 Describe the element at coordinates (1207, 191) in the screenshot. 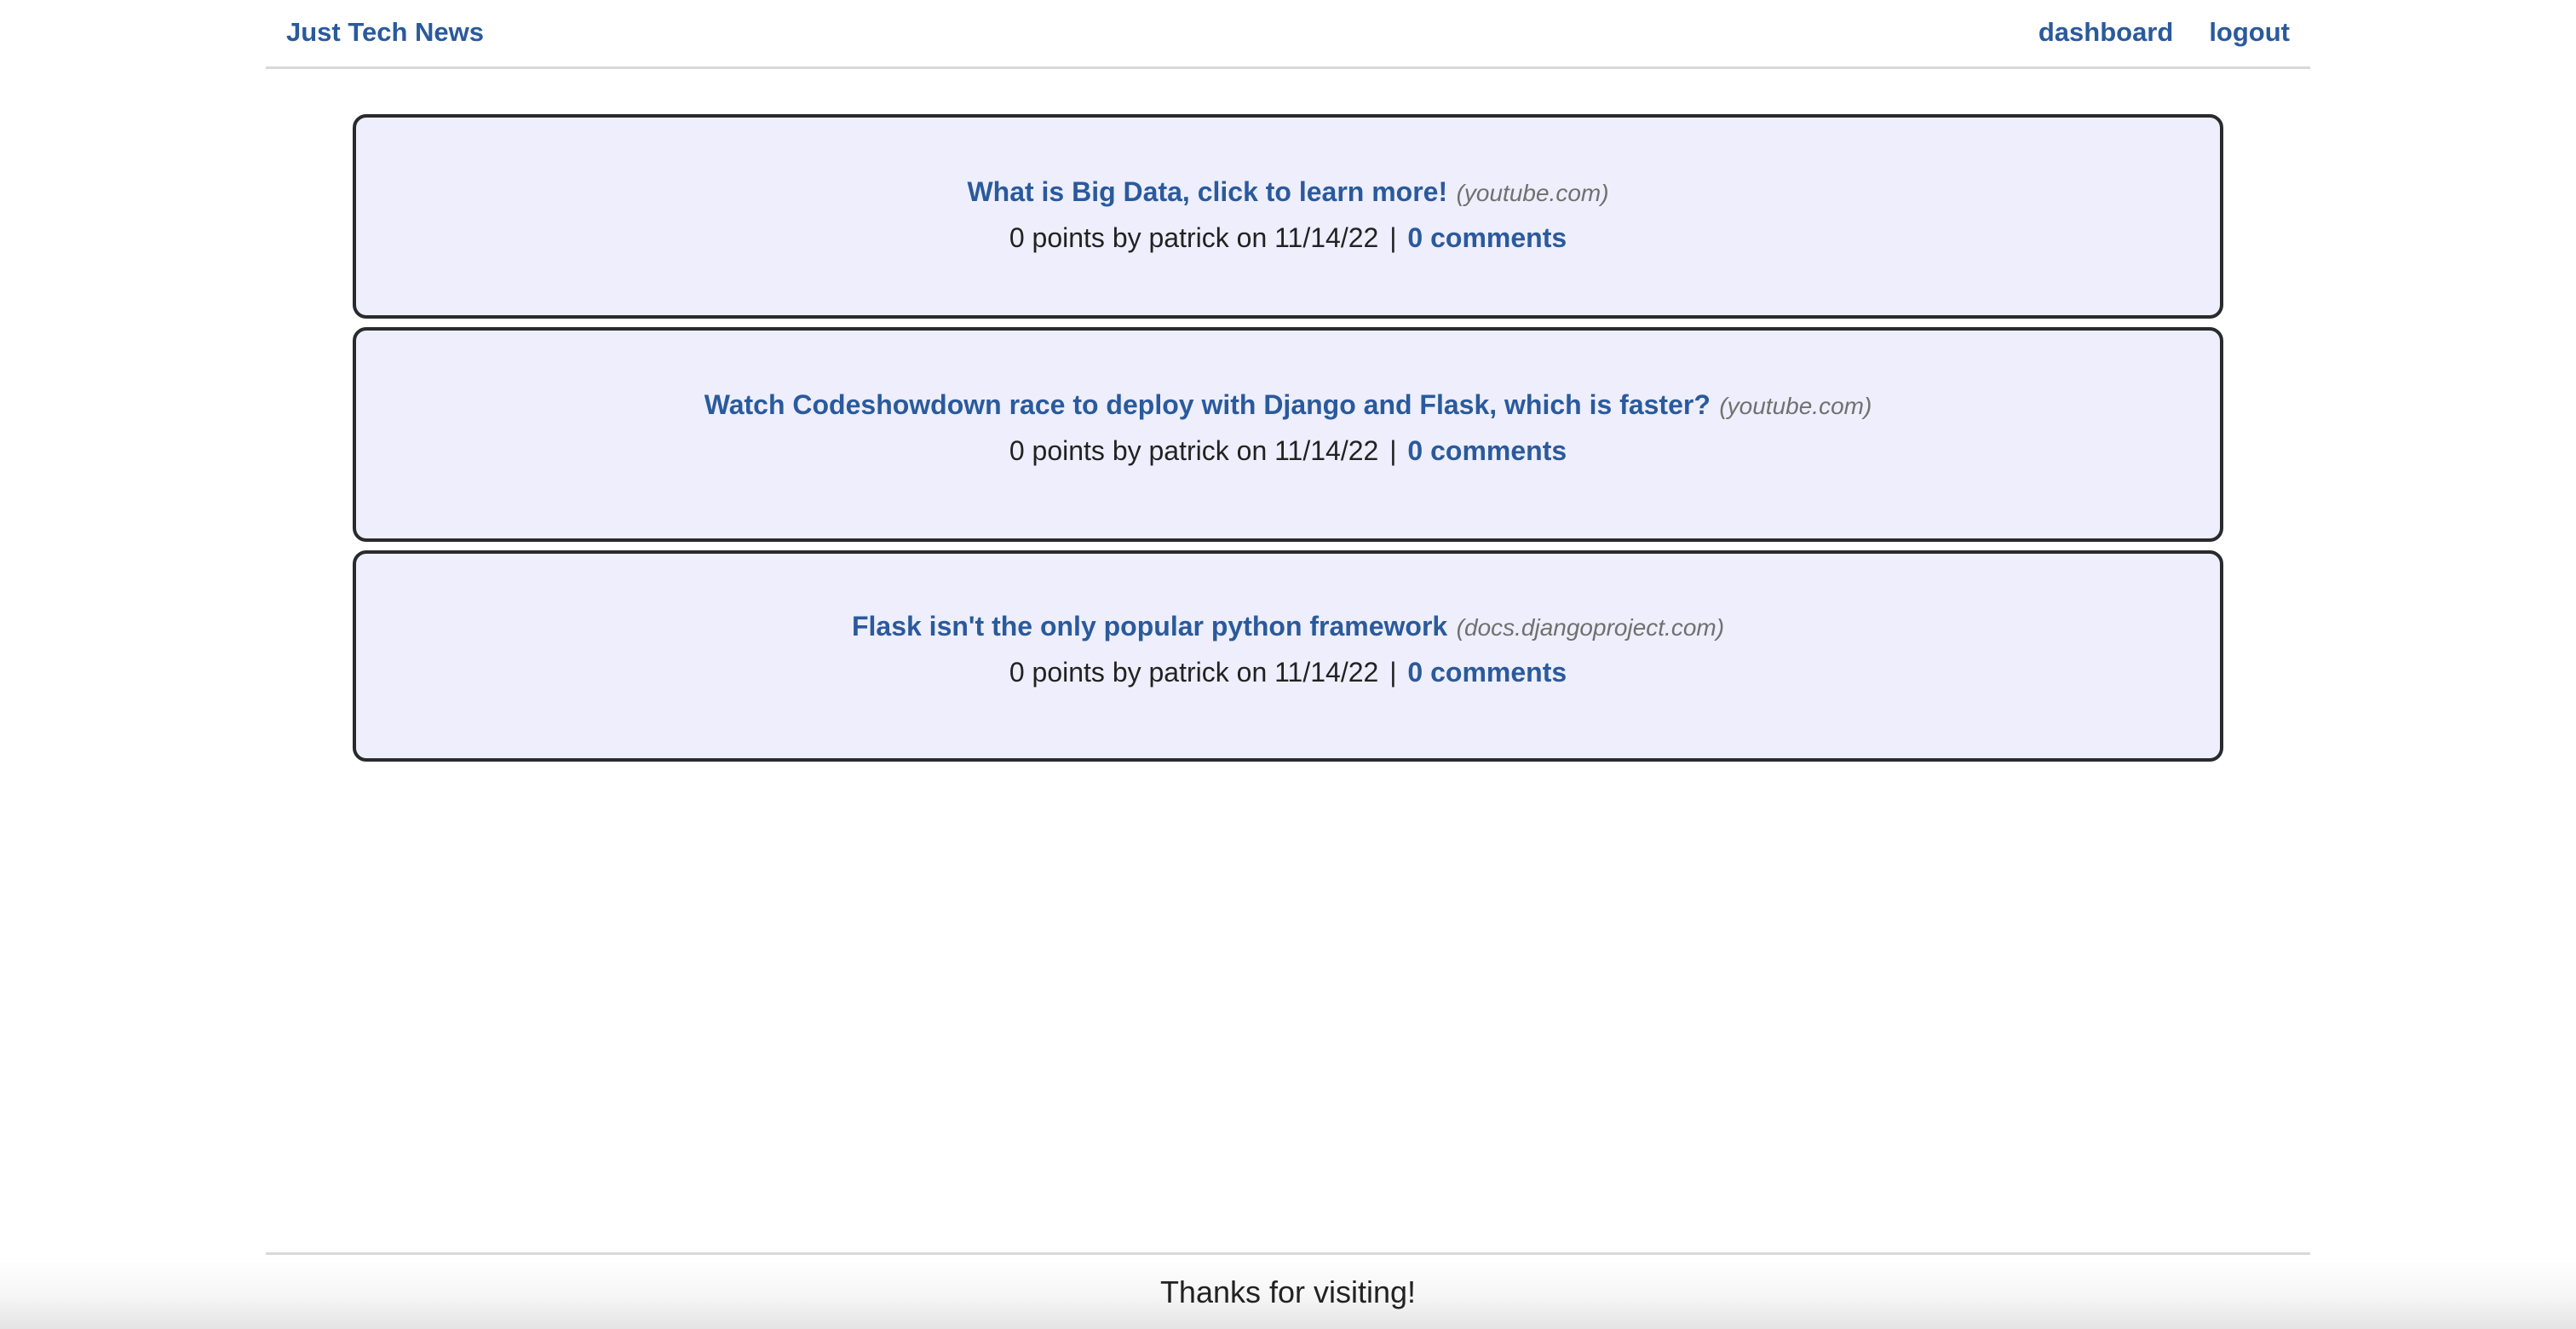

I see `post-title-link: What is Big Data, click to learn more!` at that location.